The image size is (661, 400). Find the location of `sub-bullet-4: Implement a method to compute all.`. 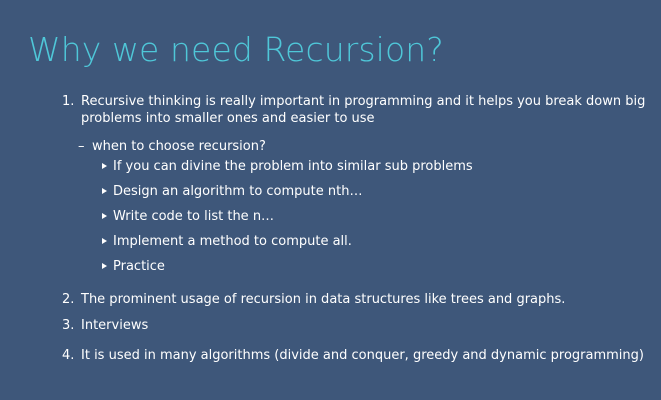

sub-bullet-4: Implement a method to compute all. is located at coordinates (232, 241).